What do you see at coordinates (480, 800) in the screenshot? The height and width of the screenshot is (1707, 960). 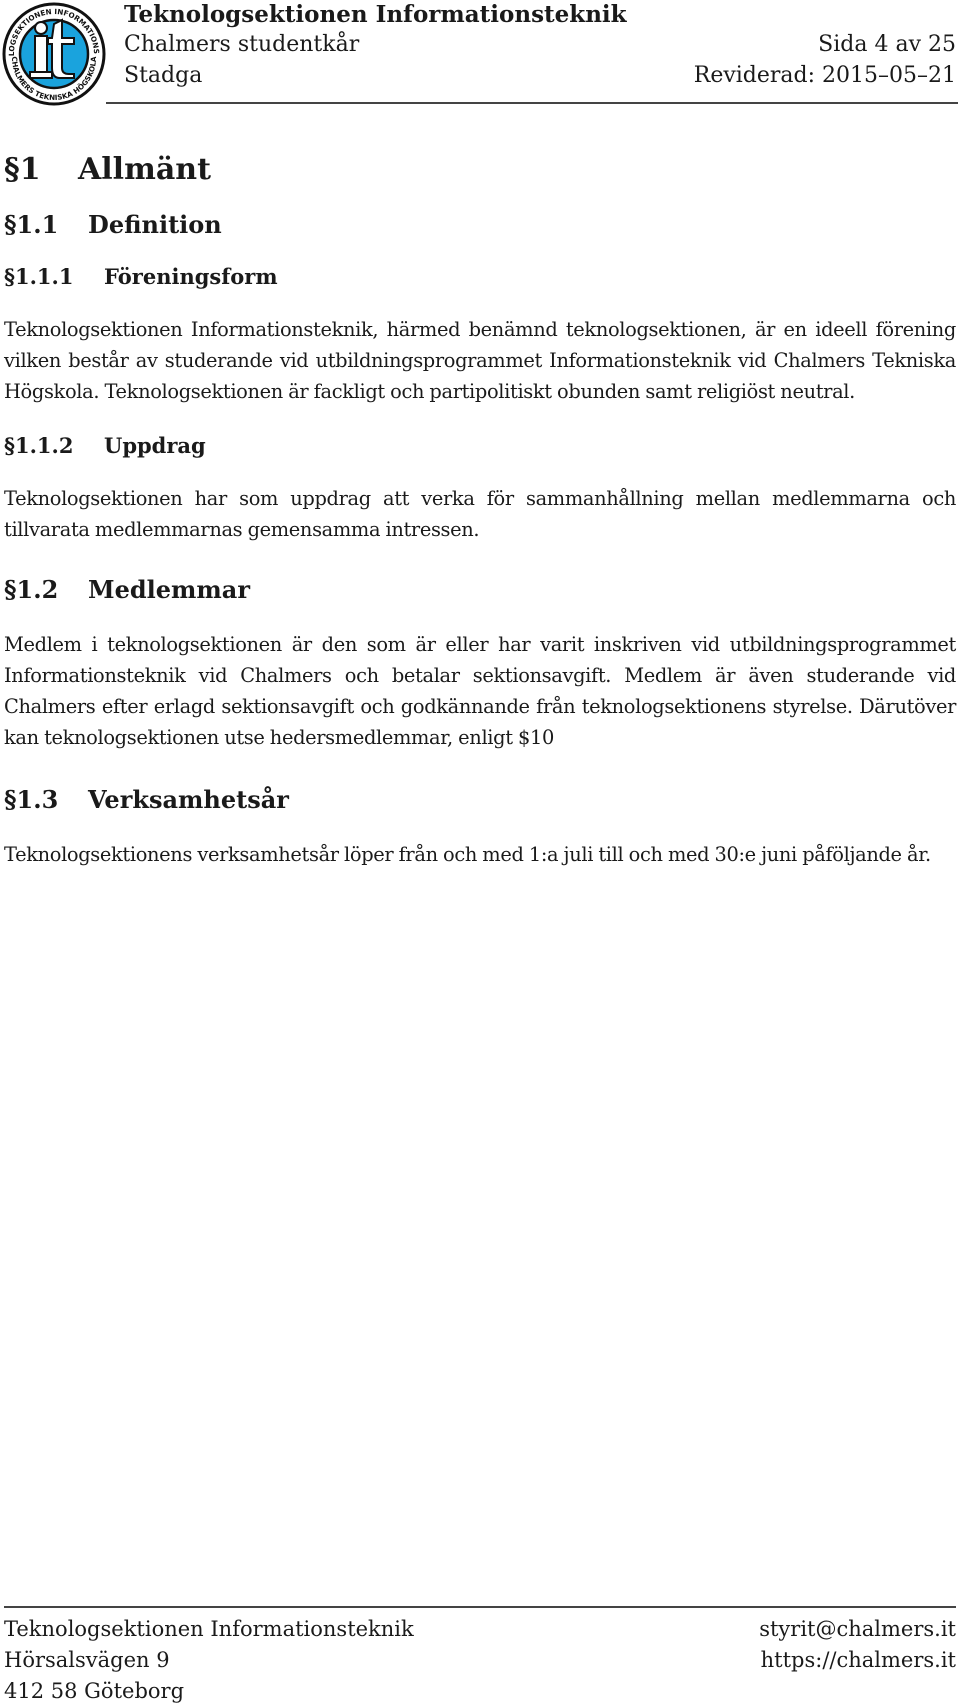 I see `section-heading-1-3: §1.3 Verksamhetsår` at bounding box center [480, 800].